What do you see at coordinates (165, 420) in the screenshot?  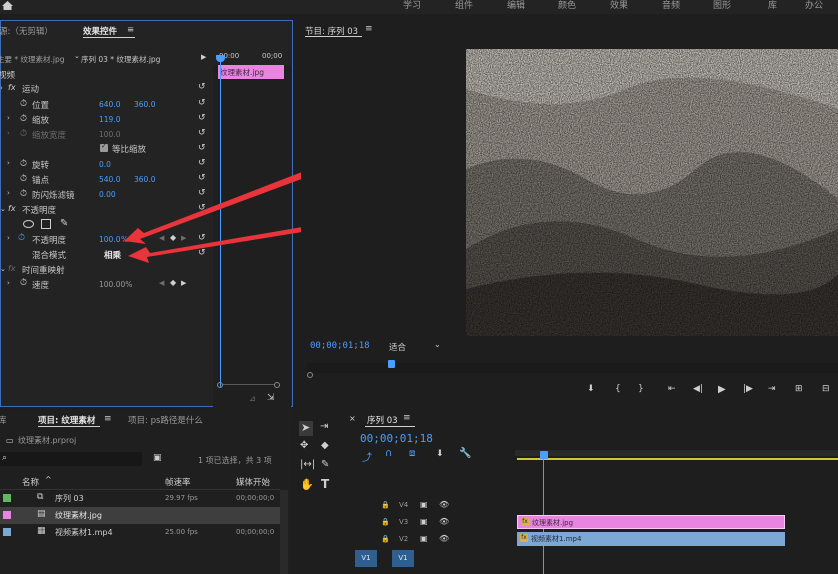 I see `tab-project-ps: 项目: ps路径是什么` at bounding box center [165, 420].